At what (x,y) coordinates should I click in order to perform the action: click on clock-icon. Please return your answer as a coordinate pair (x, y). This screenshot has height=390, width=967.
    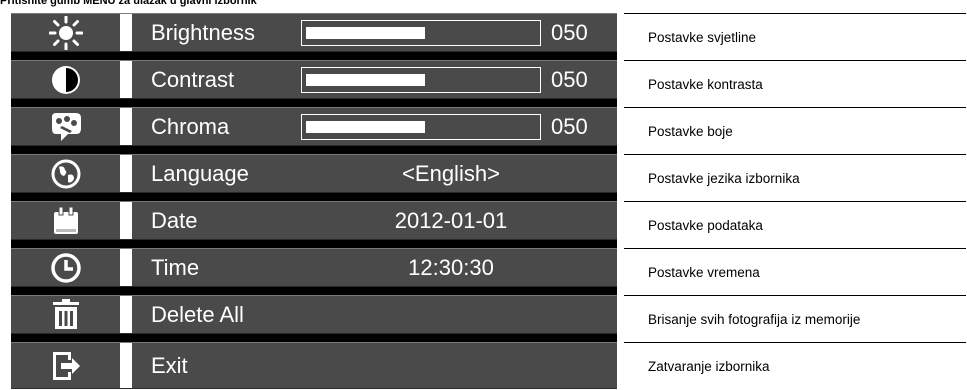
    Looking at the image, I should click on (65, 267).